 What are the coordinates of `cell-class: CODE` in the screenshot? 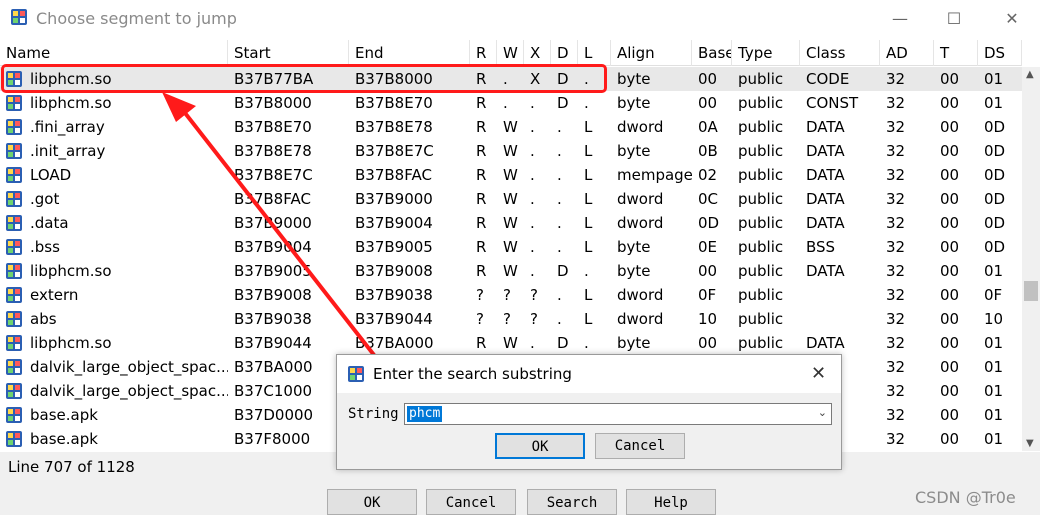 It's located at (828, 79).